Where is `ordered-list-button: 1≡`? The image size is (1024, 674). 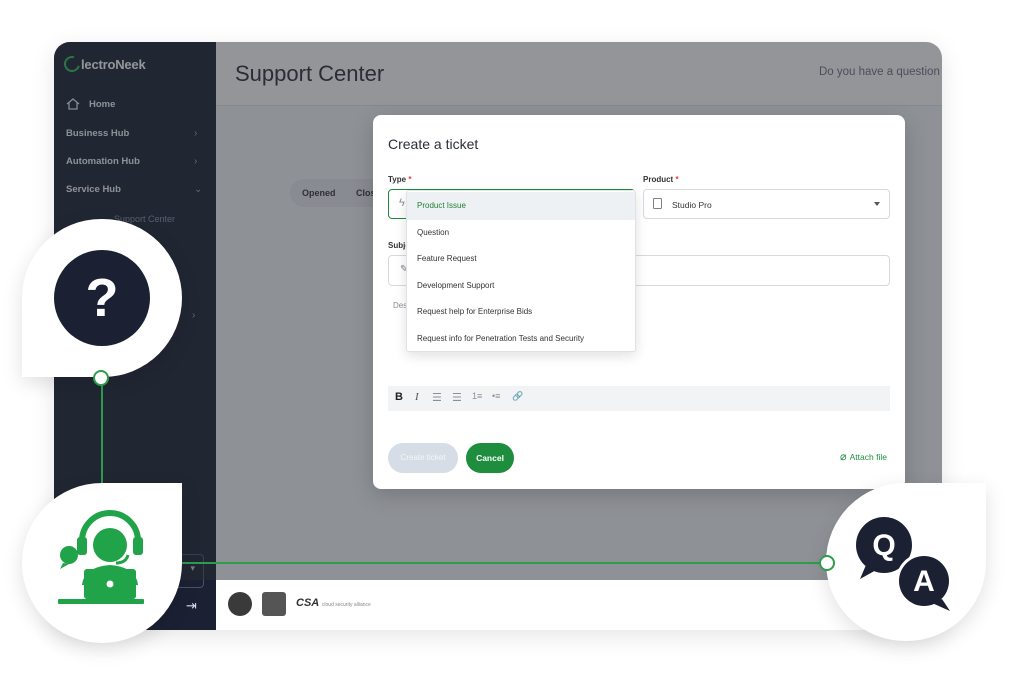
ordered-list-button: 1≡ is located at coordinates (477, 396).